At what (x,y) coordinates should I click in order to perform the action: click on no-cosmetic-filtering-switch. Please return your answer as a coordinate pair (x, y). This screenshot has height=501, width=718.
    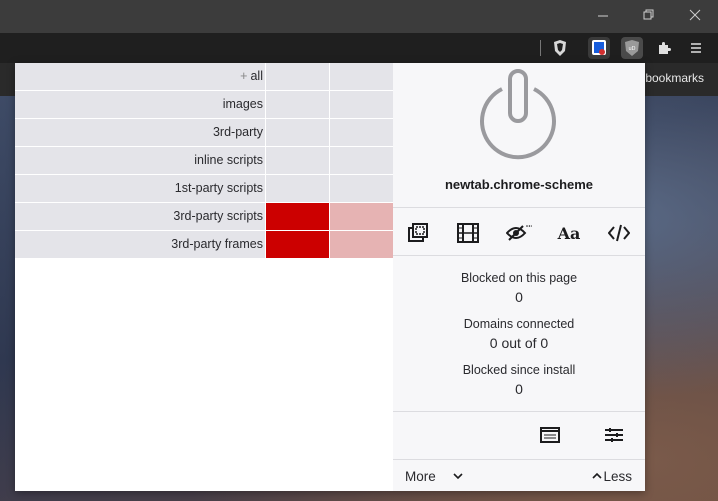
    Looking at the image, I should click on (519, 233).